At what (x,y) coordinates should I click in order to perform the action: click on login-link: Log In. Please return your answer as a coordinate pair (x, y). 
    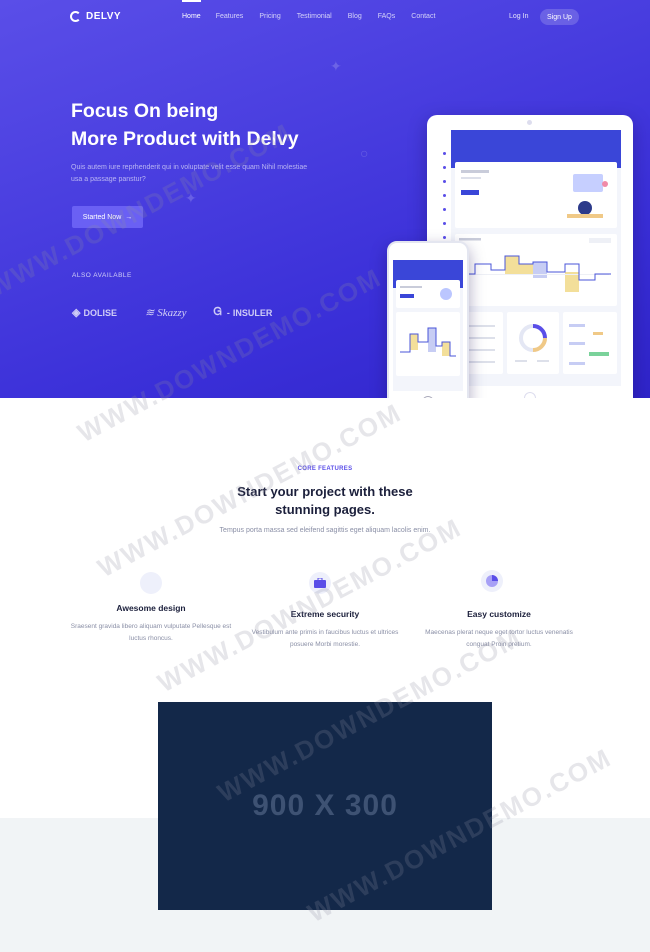
    Looking at the image, I should click on (518, 16).